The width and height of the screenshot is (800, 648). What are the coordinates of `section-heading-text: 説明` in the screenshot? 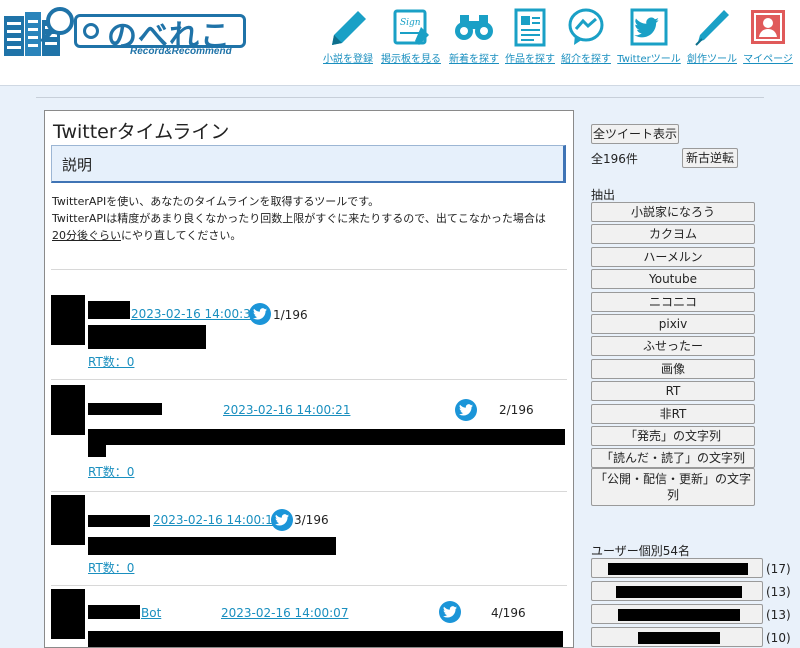 It's located at (77, 165).